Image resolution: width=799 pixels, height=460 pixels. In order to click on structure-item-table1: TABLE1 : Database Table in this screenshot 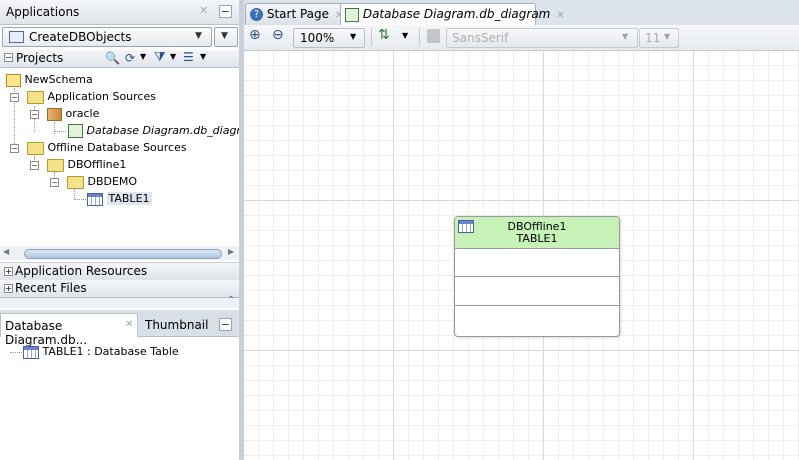, I will do `click(101, 352)`.